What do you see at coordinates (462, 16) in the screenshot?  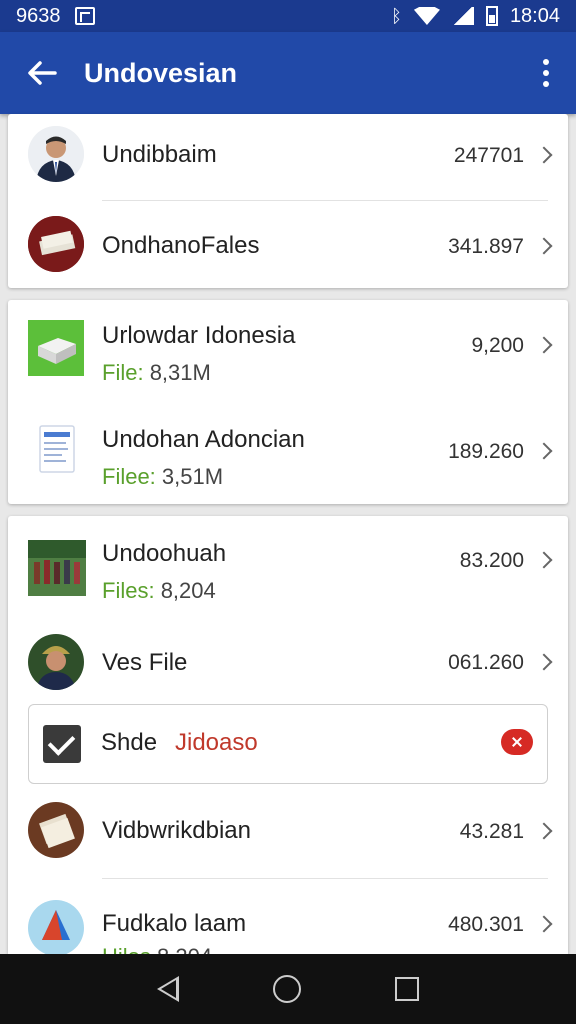 I see `signal-icon` at bounding box center [462, 16].